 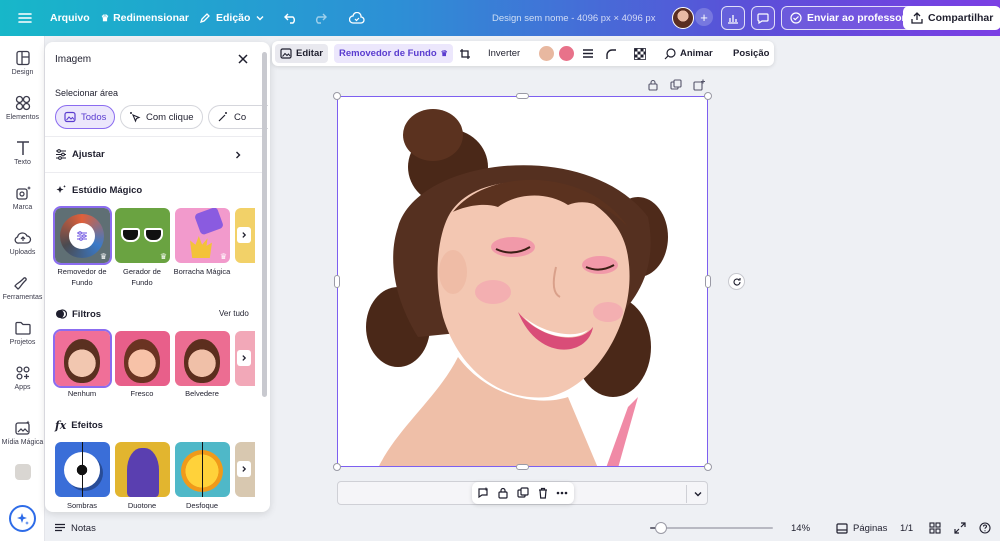 I want to click on chevron-down-icon, so click(x=698, y=494).